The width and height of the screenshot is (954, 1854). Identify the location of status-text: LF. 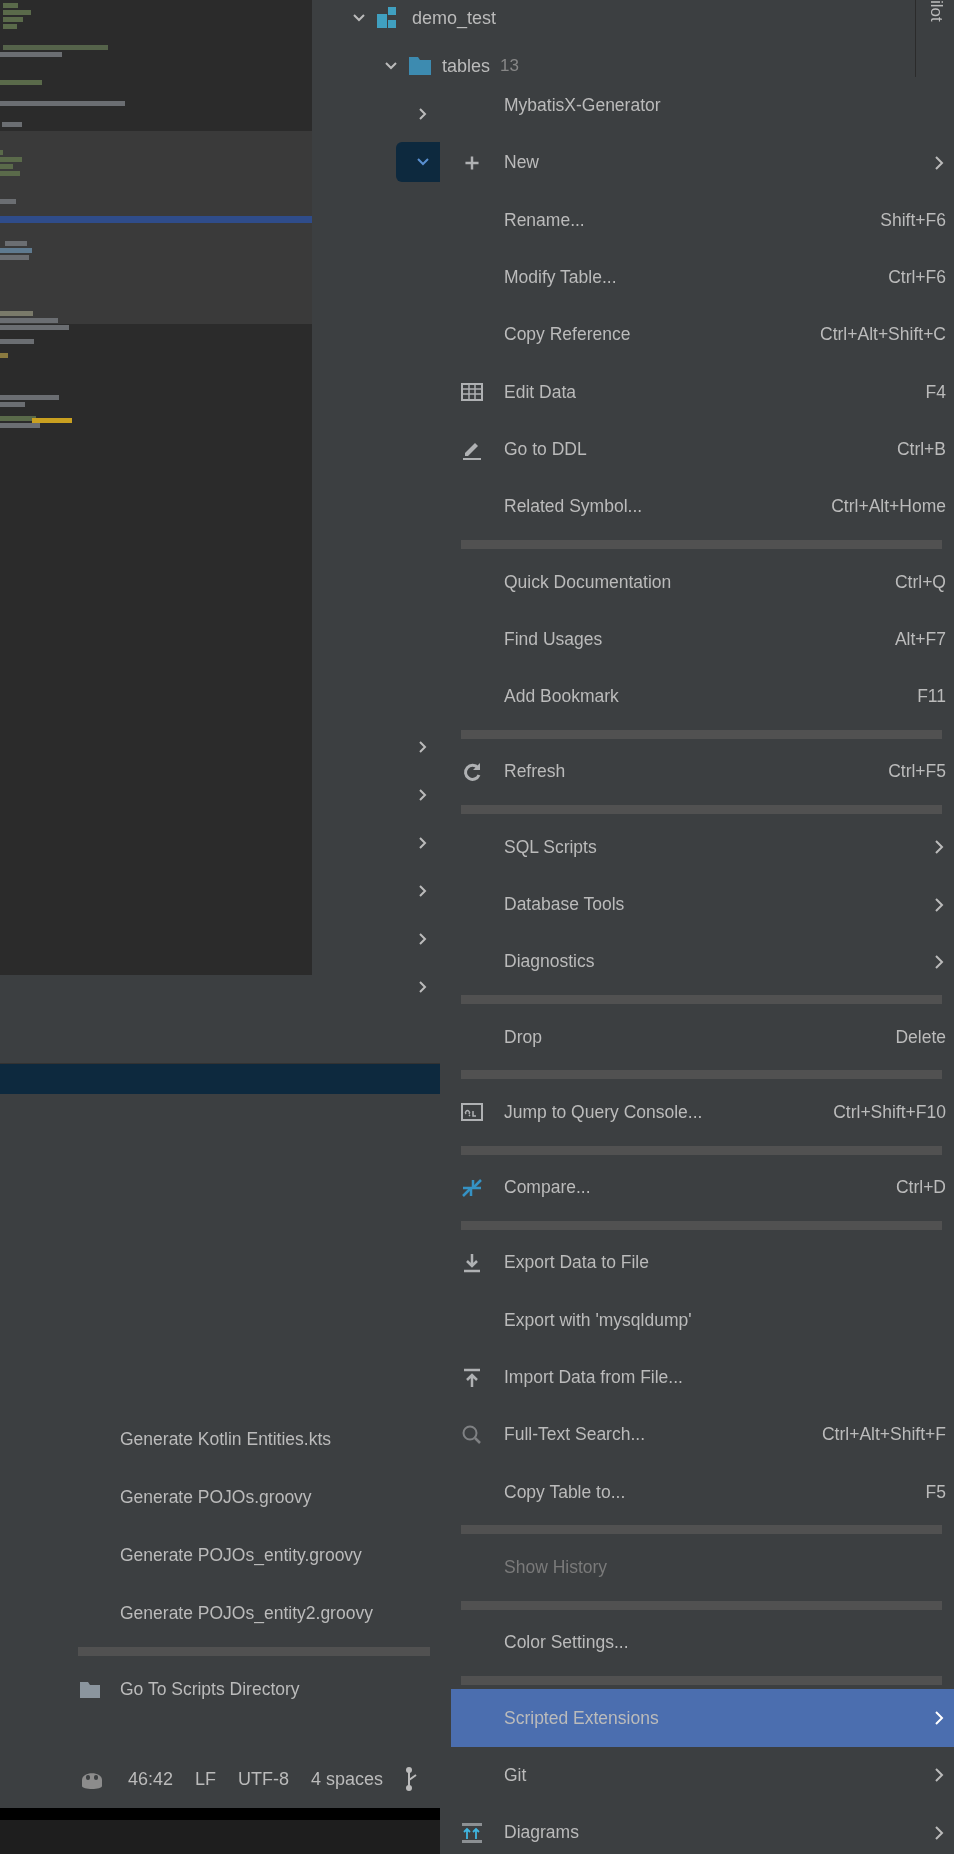
(206, 1779).